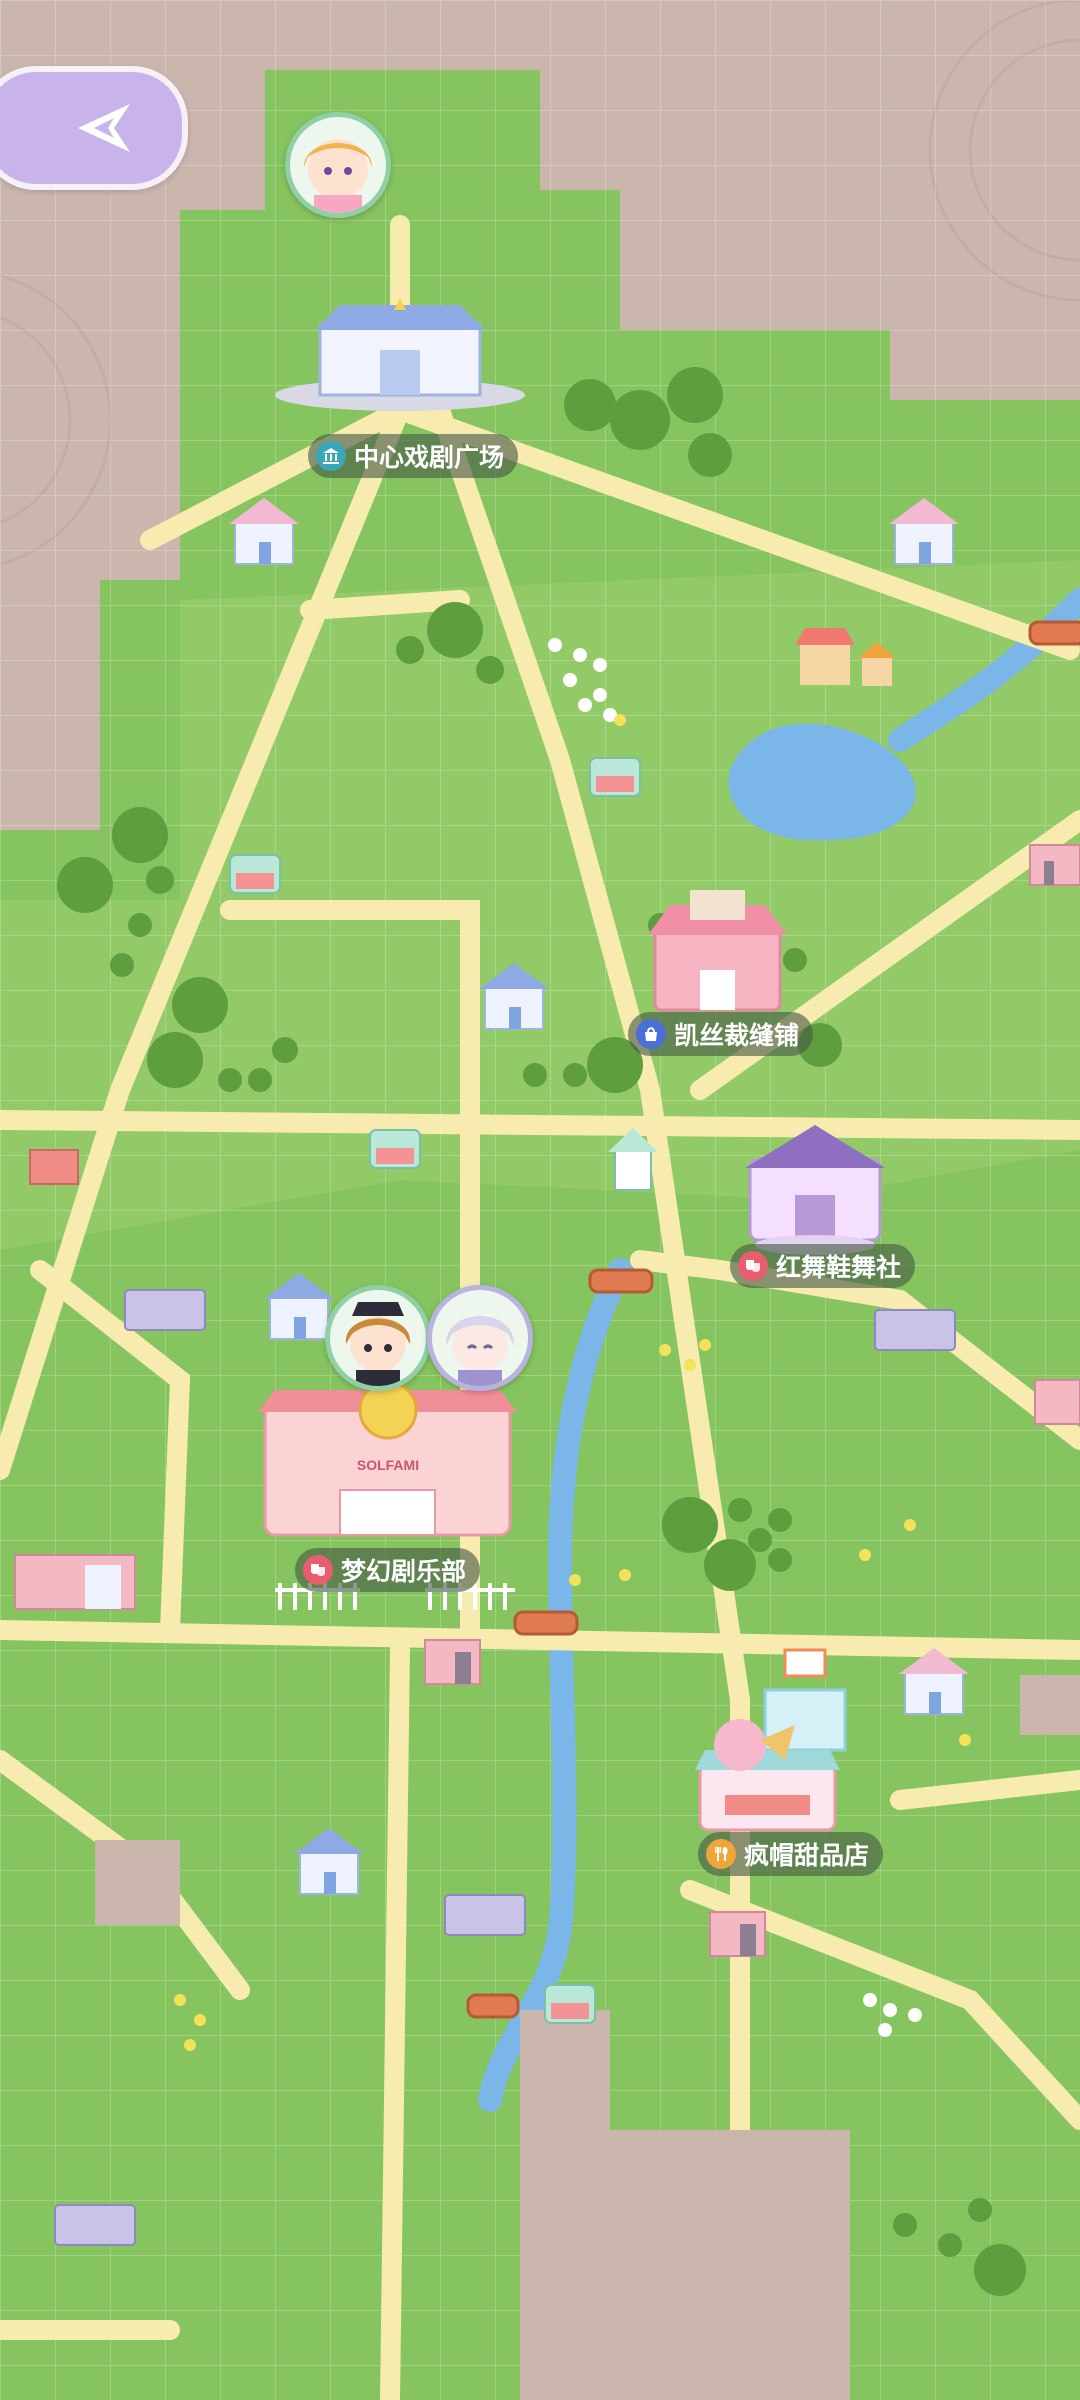 The height and width of the screenshot is (2400, 1080). I want to click on back-button, so click(94, 128).